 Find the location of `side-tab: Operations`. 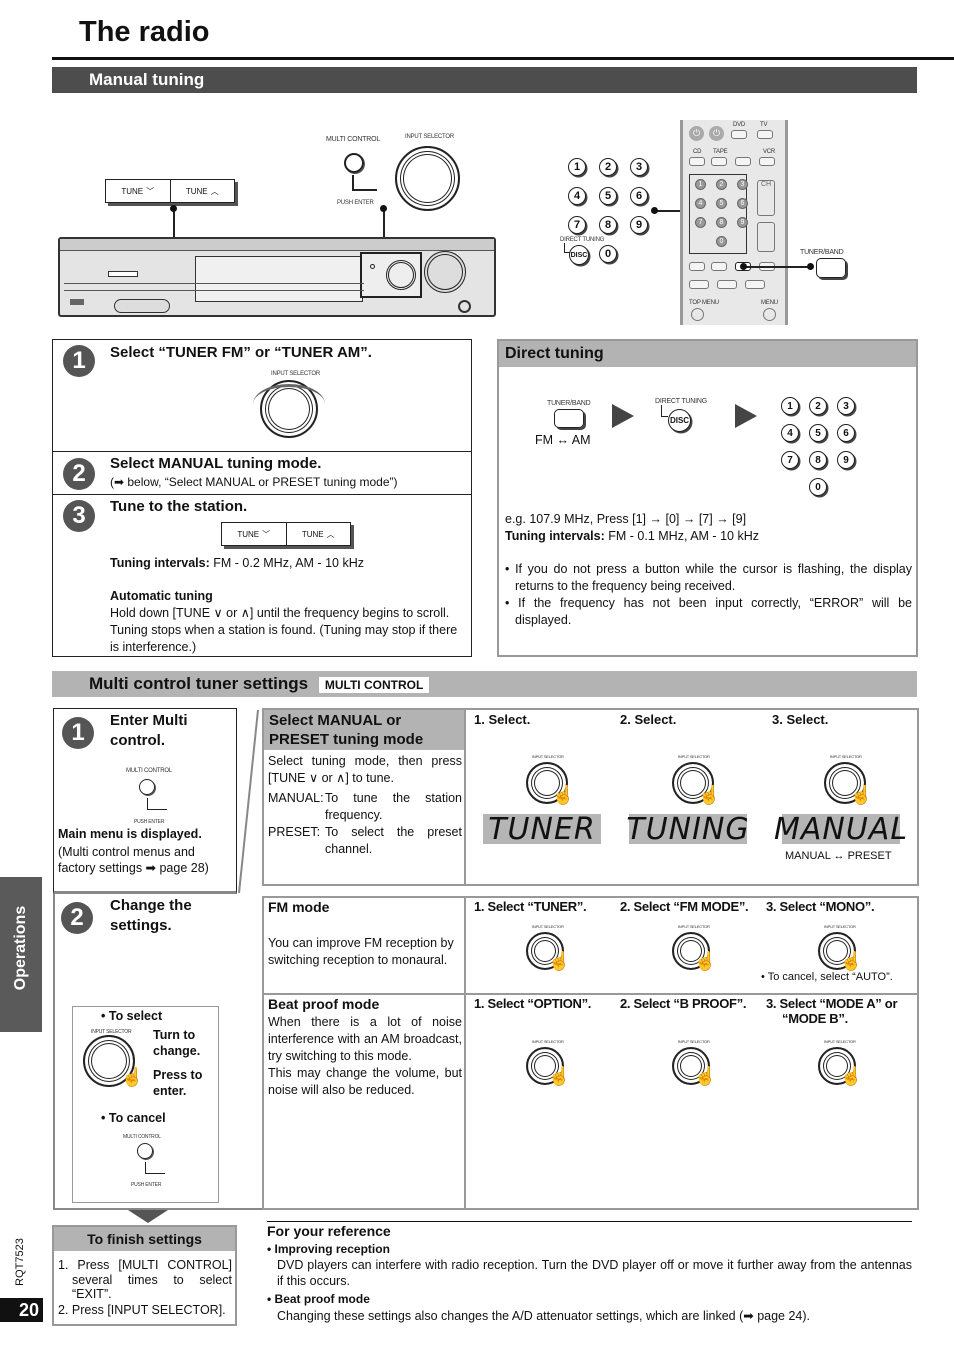

side-tab: Operations is located at coordinates (21, 954).